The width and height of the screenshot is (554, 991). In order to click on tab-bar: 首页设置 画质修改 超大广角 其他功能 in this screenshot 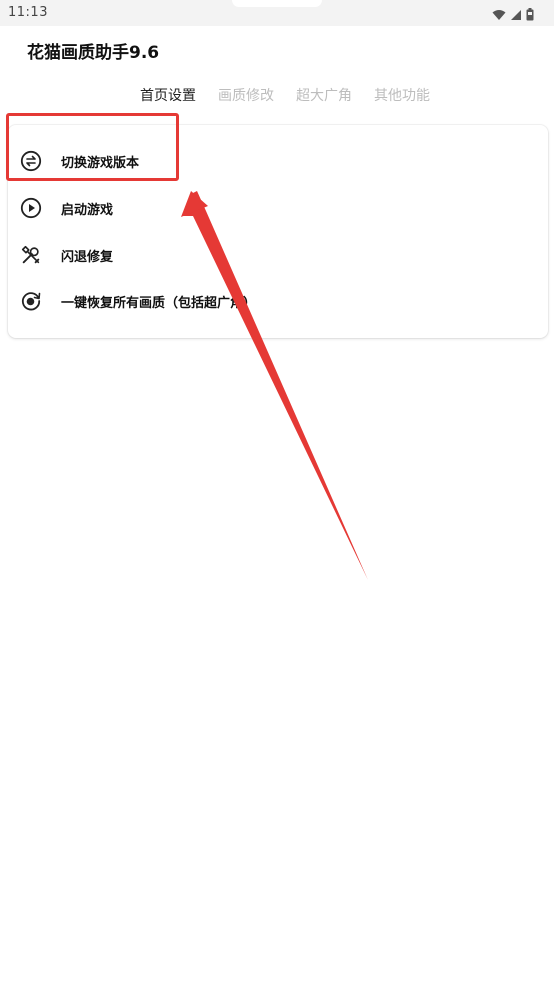, I will do `click(285, 95)`.